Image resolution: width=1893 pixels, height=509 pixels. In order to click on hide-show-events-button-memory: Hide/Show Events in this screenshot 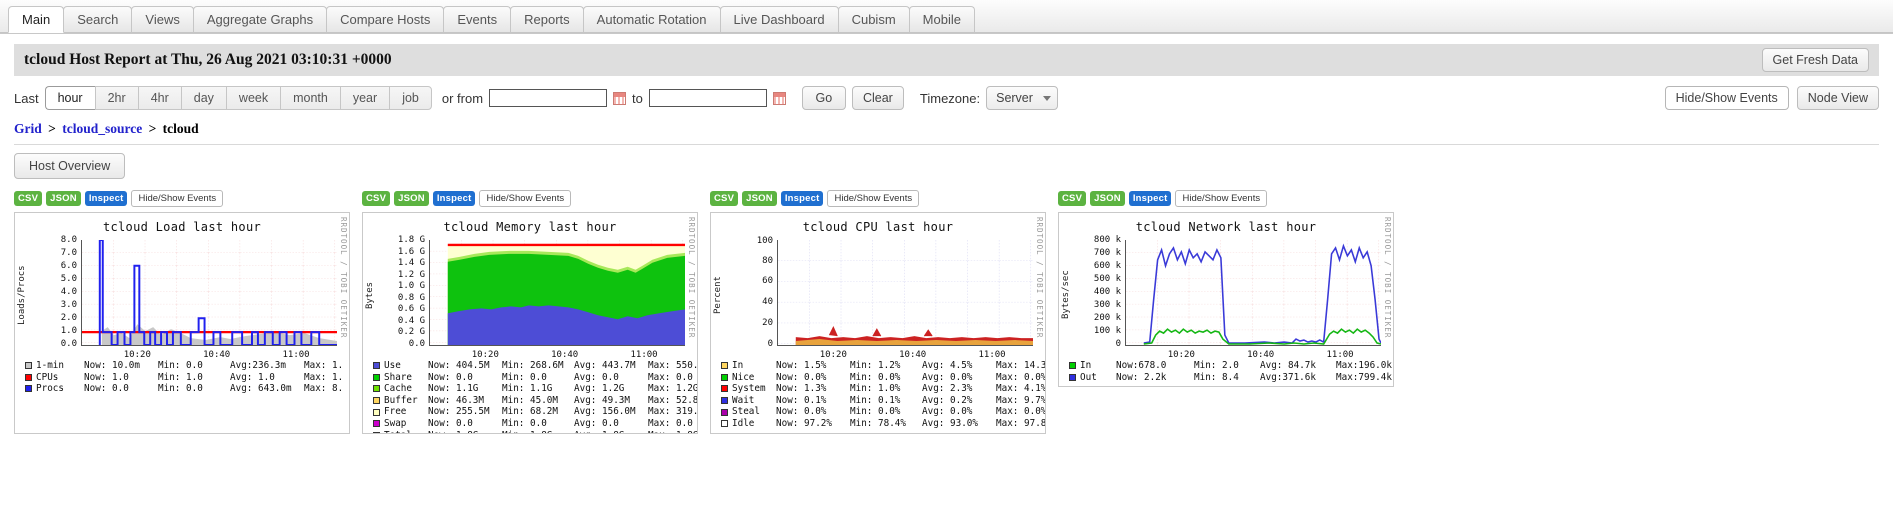, I will do `click(525, 198)`.